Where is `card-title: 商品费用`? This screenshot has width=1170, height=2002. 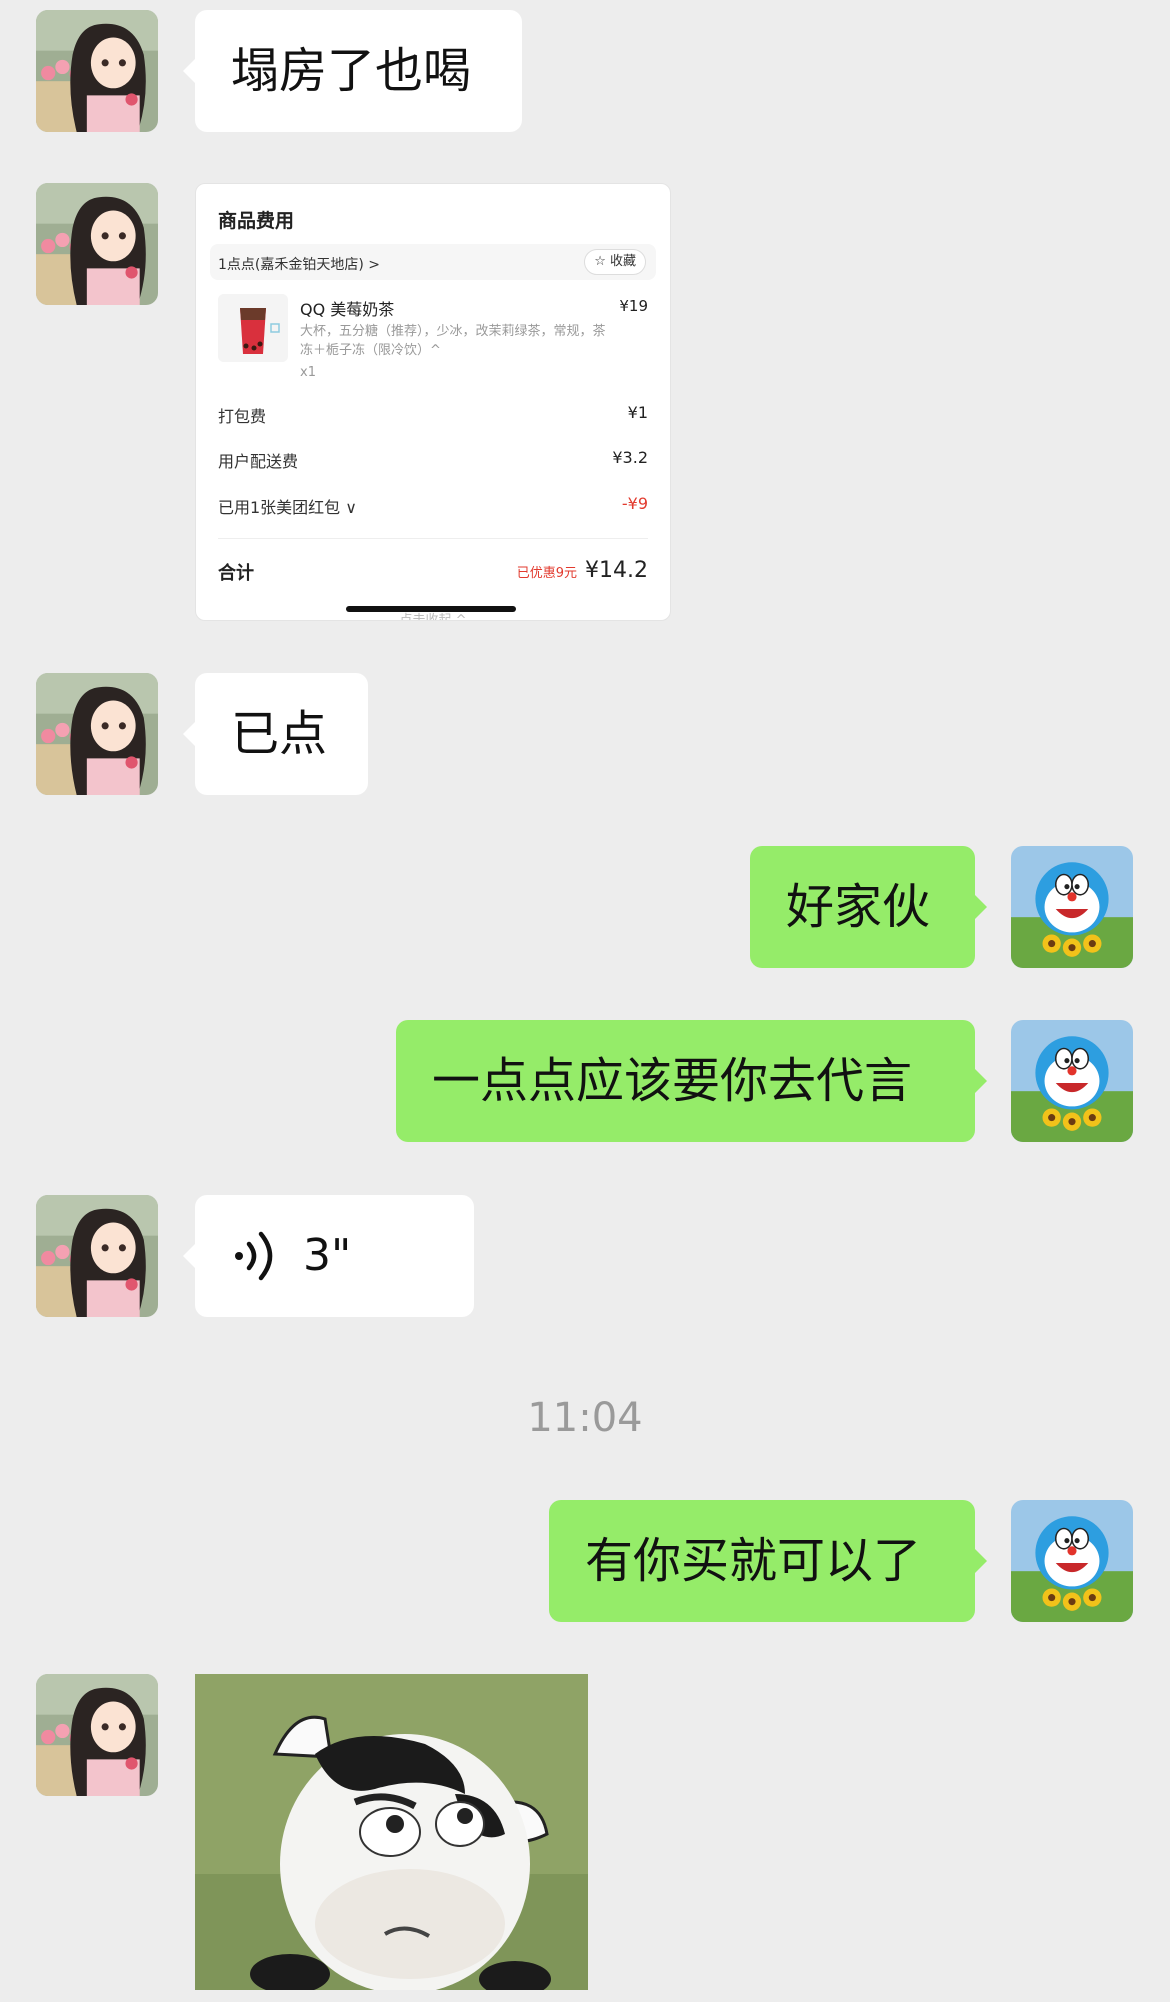 card-title: 商品费用 is located at coordinates (256, 221).